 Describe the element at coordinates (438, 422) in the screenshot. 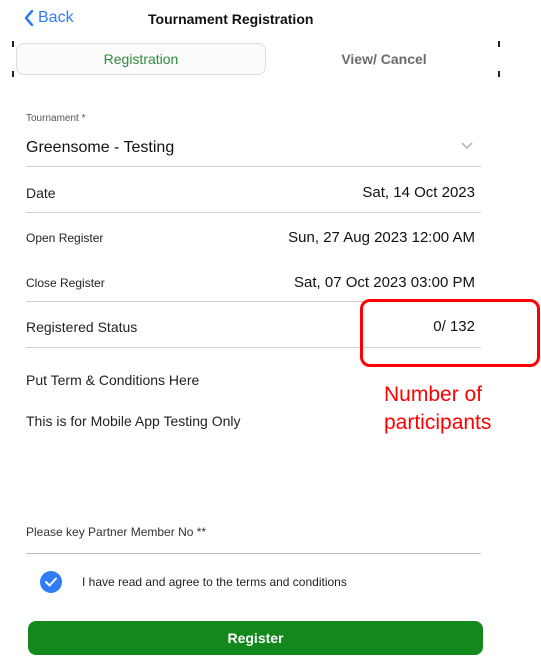

I see `annotation-line: participants` at that location.